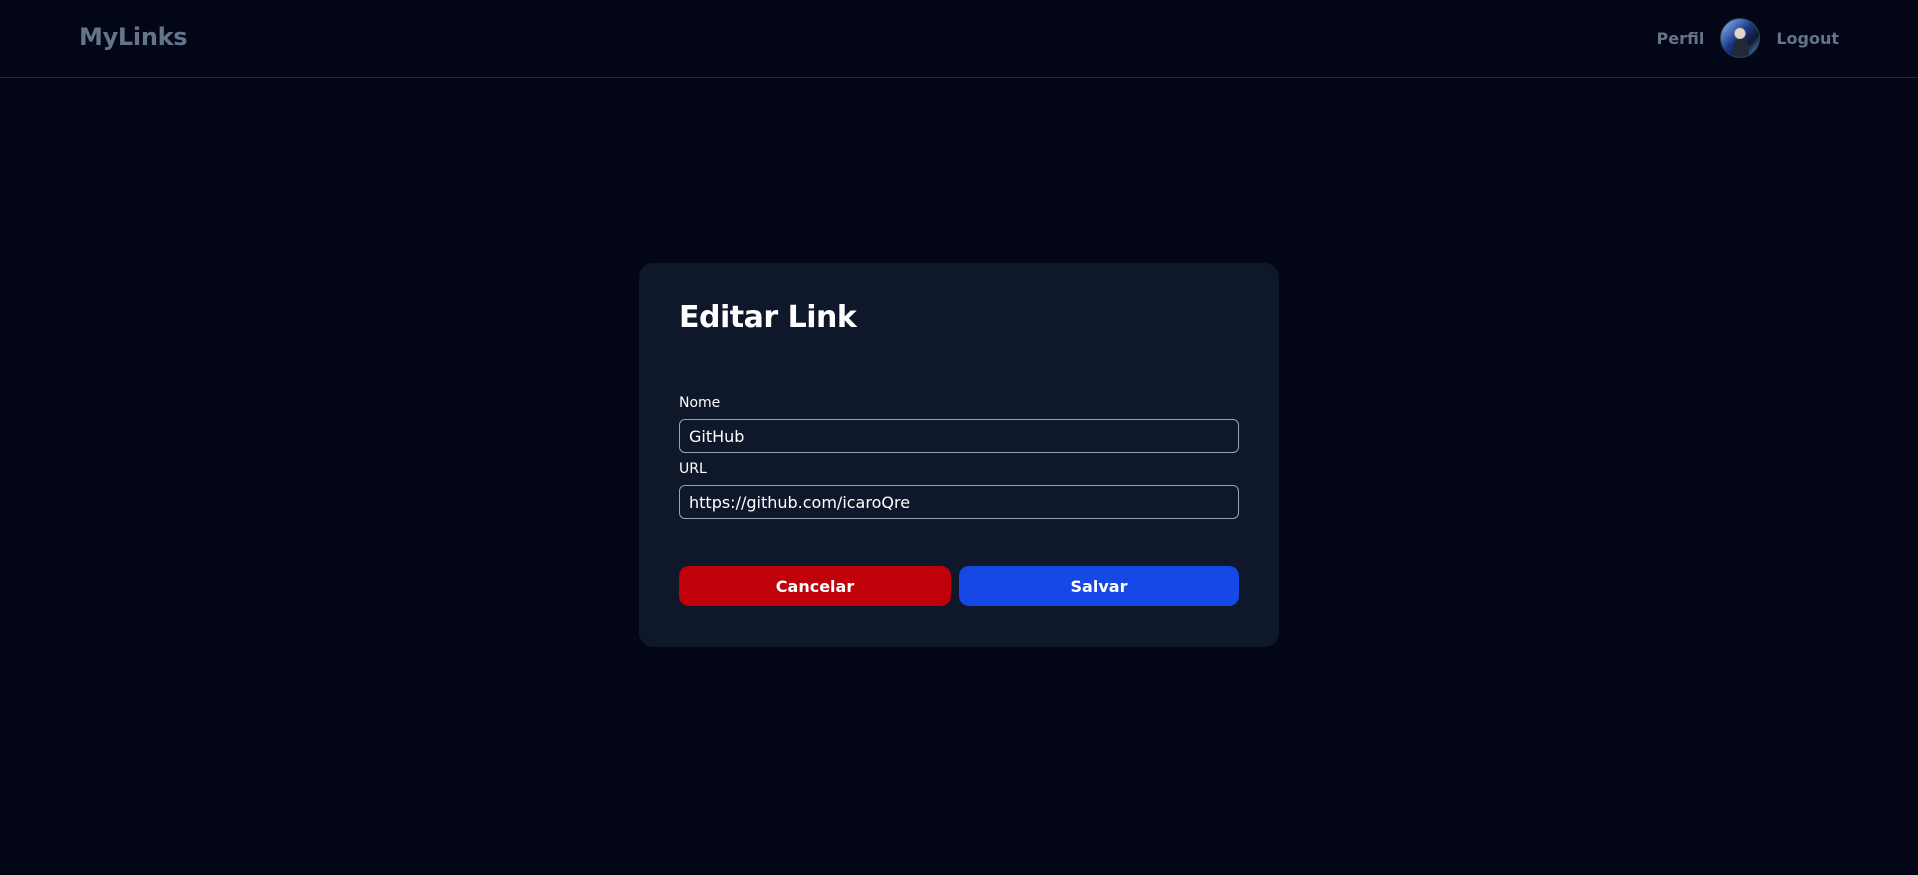  I want to click on cancel-button: Cancelar, so click(815, 586).